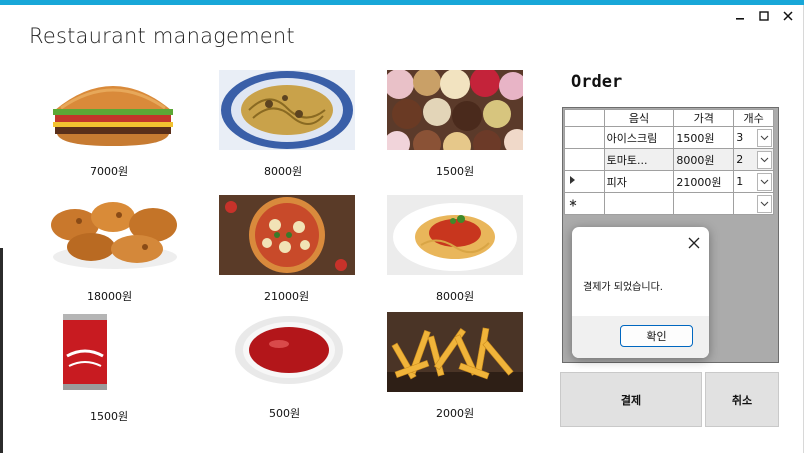 The width and height of the screenshot is (804, 453). What do you see at coordinates (402, 2) in the screenshot?
I see `window-accent-bar` at bounding box center [402, 2].